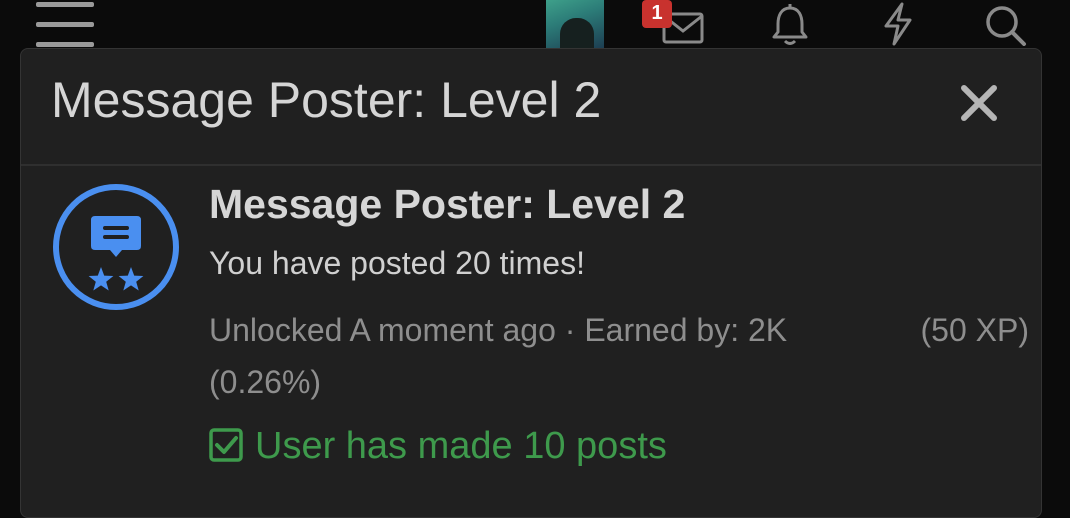  What do you see at coordinates (575, 24) in the screenshot?
I see `avatar` at bounding box center [575, 24].